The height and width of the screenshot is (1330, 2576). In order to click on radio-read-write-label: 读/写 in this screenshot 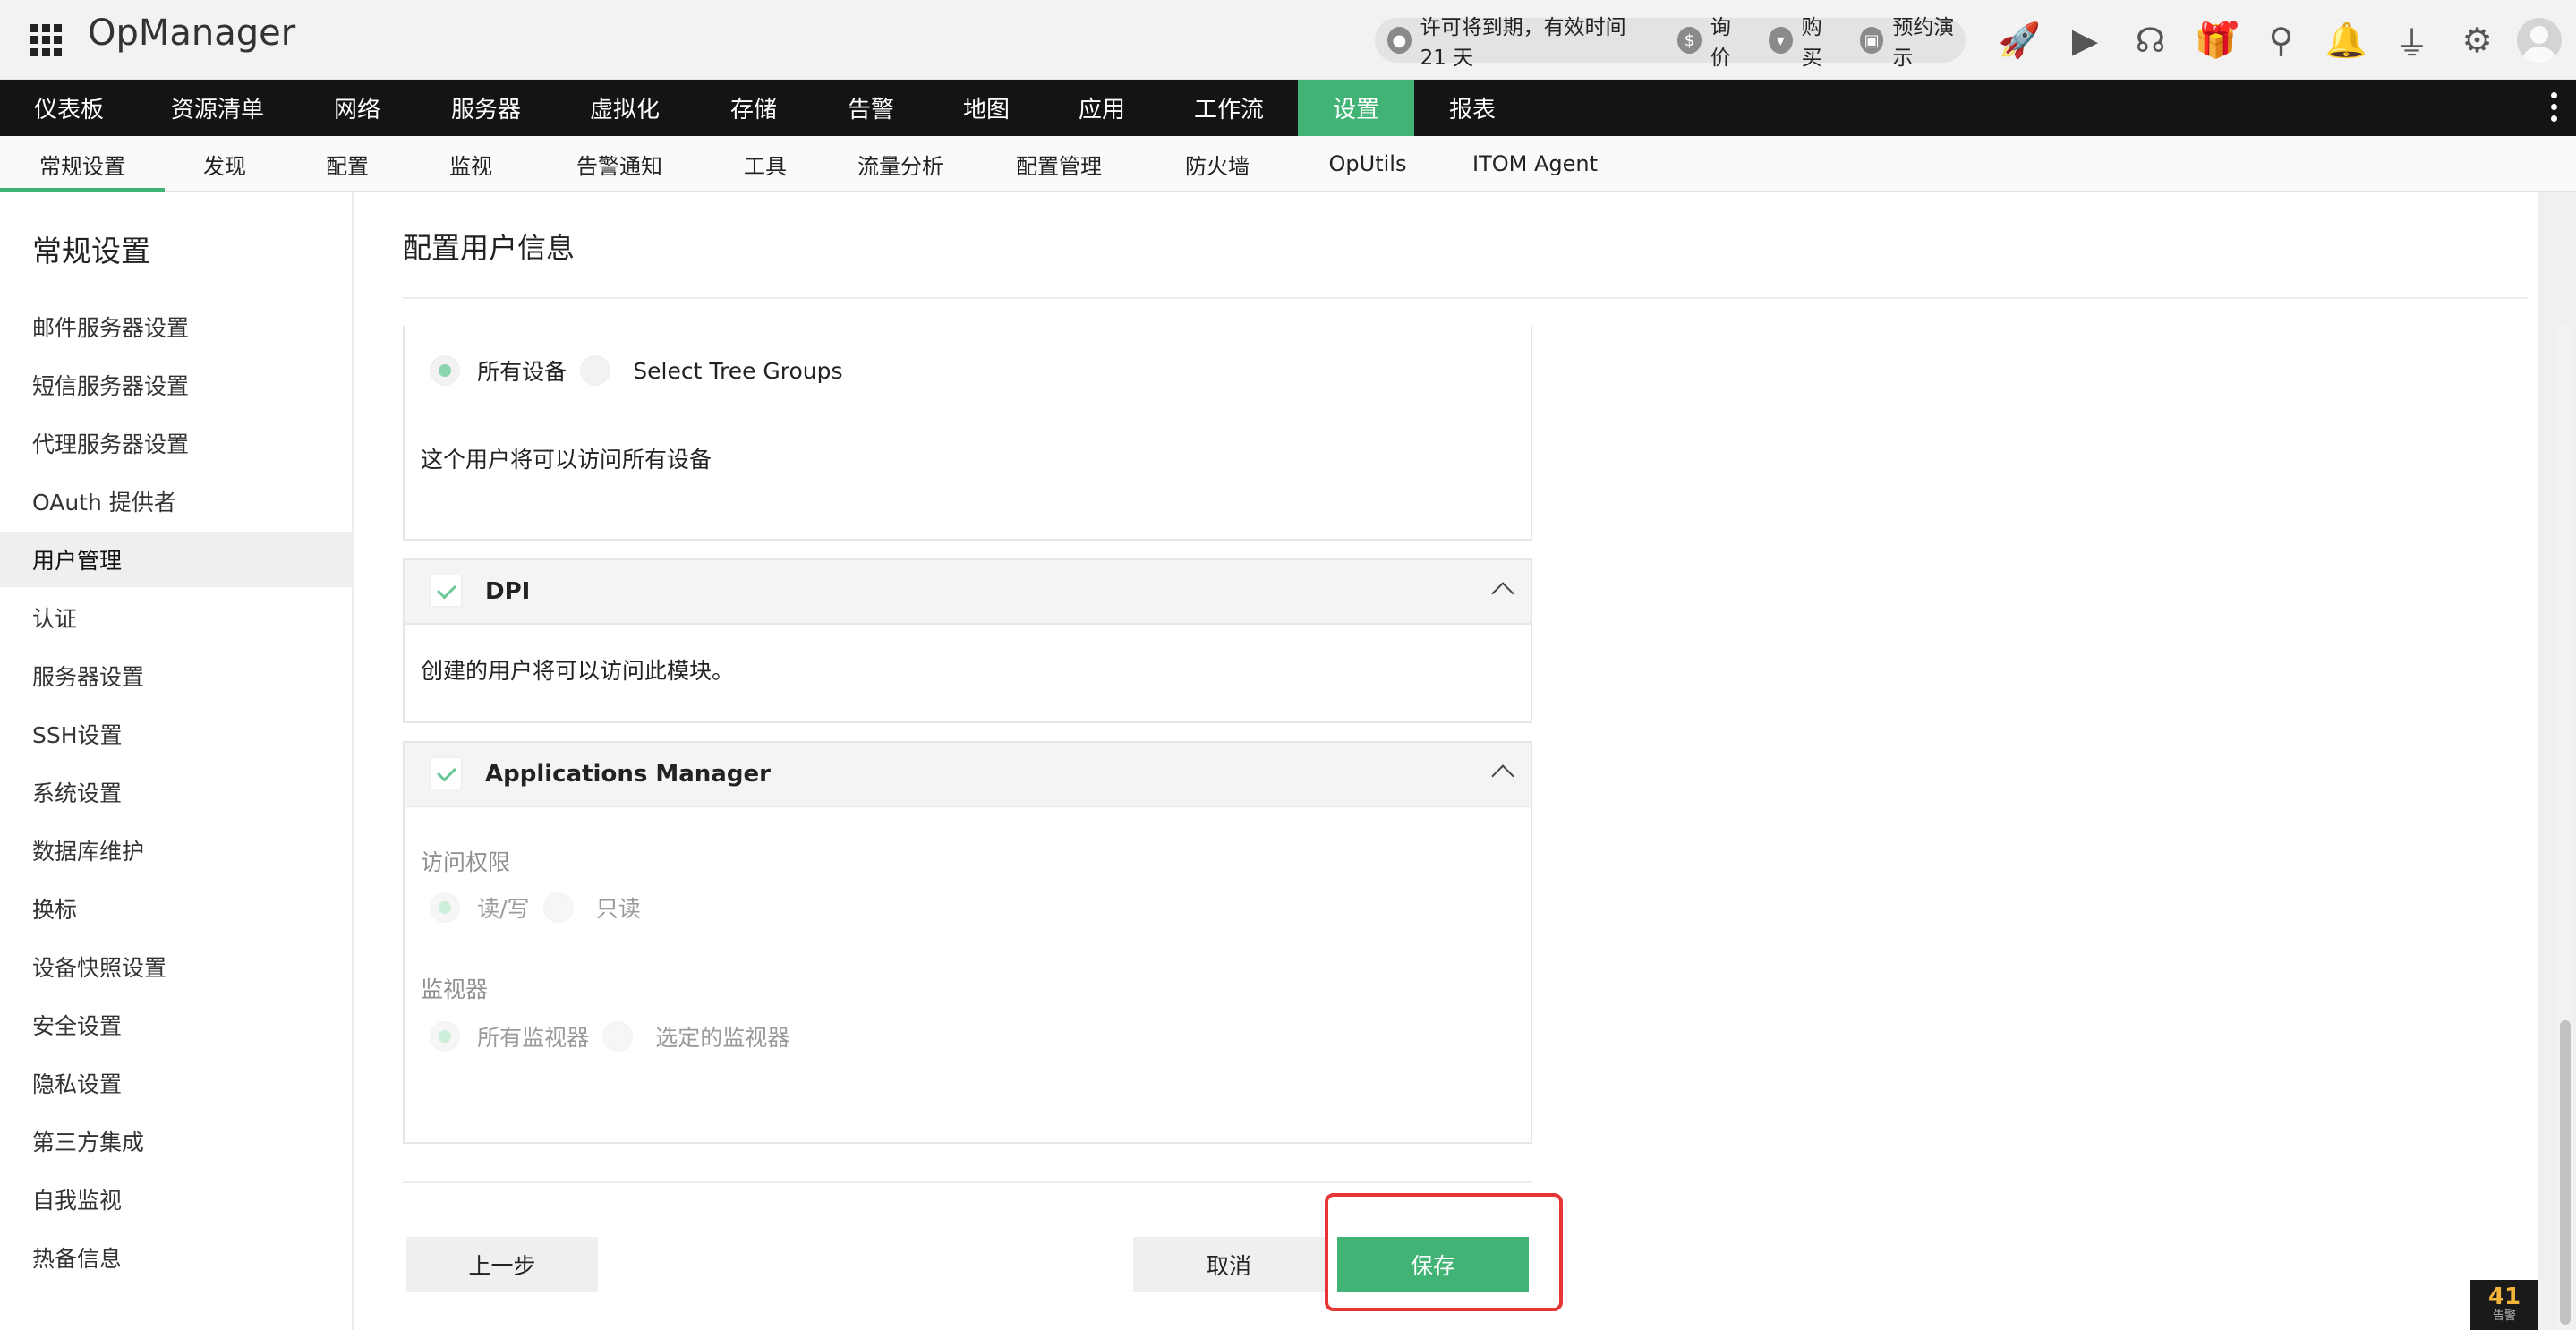, I will do `click(503, 909)`.